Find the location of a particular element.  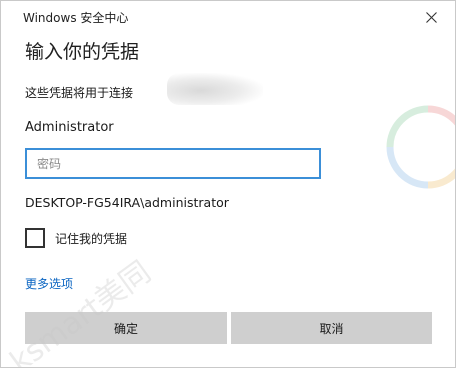

close-button is located at coordinates (431, 17).